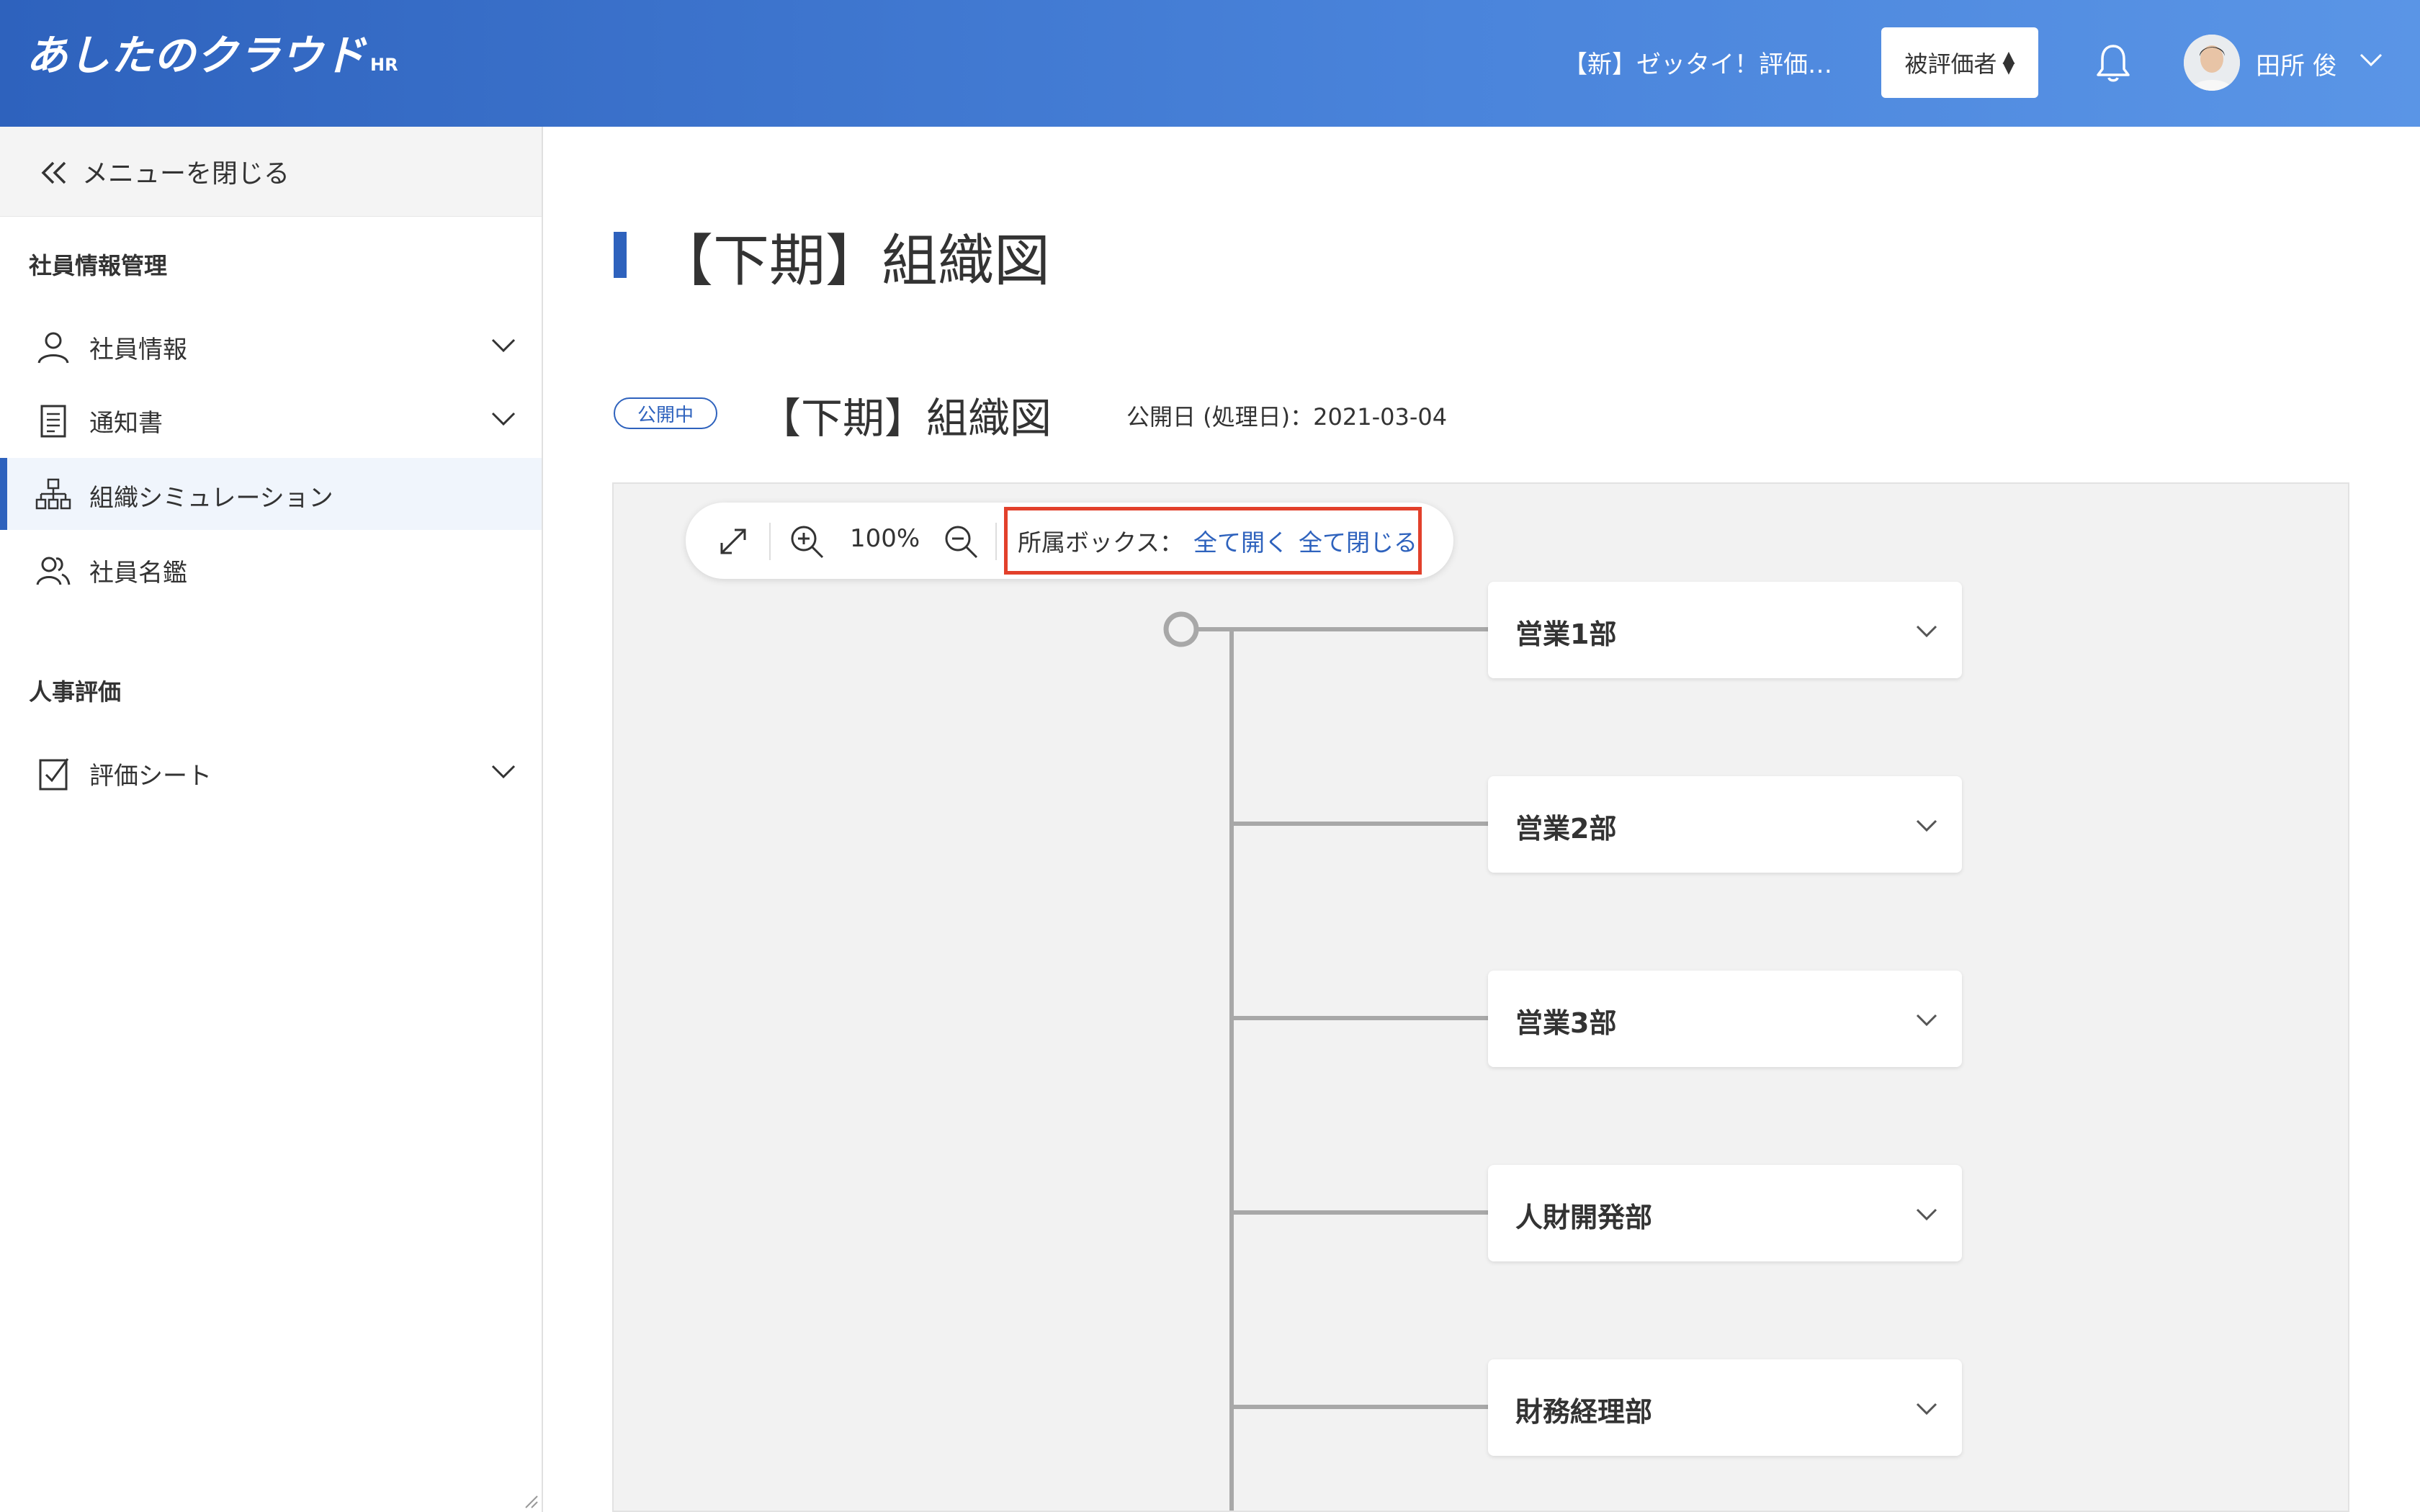 The width and height of the screenshot is (2420, 1512). I want to click on org-chart-icon, so click(53, 494).